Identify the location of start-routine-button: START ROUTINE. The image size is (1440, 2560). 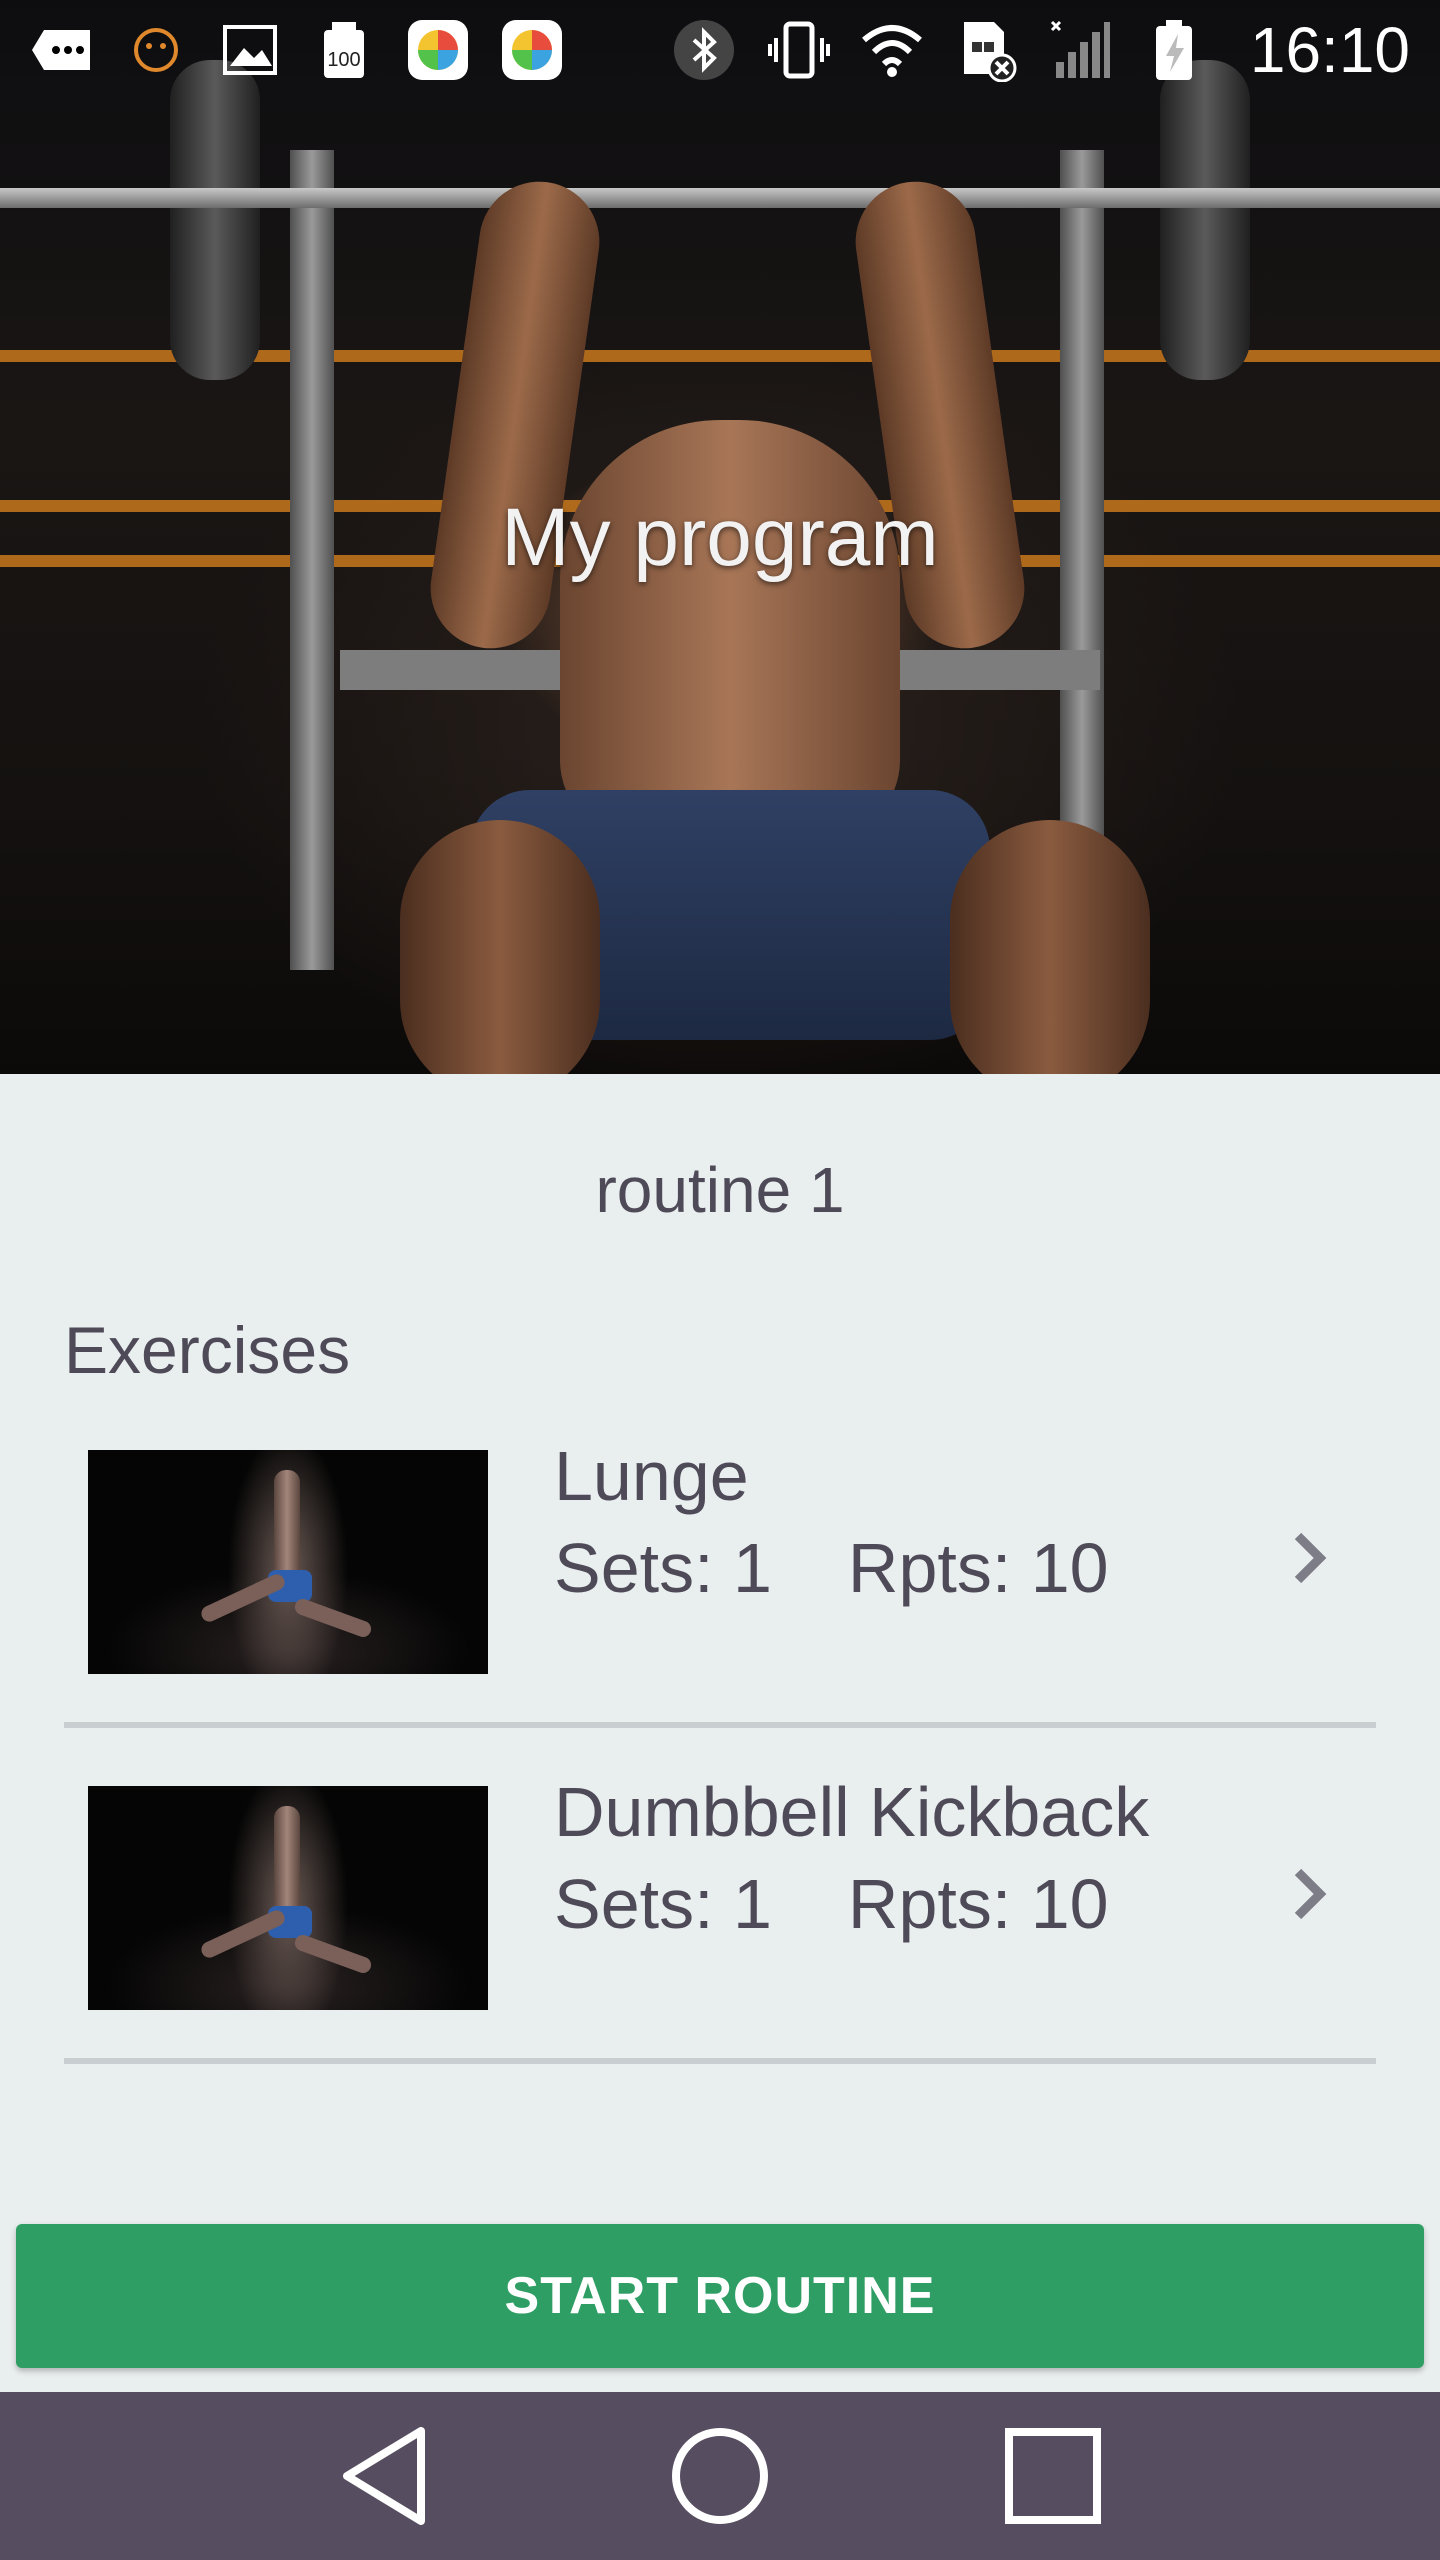
(720, 2296).